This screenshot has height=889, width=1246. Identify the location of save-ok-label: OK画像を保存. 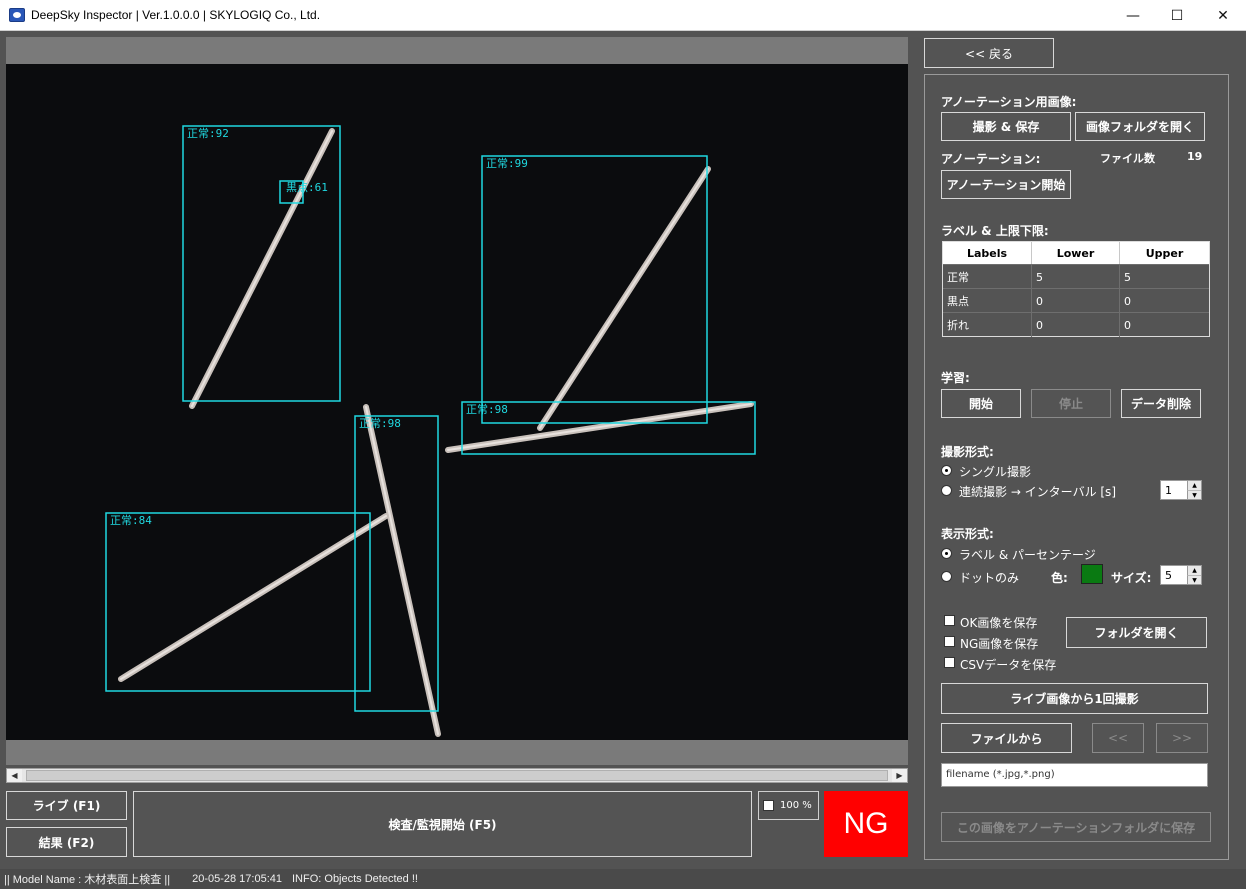
(999, 623).